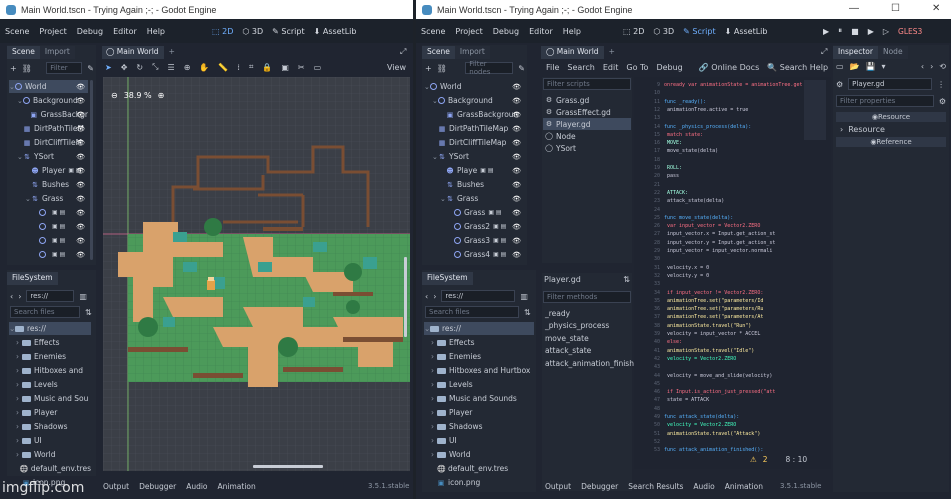 The width and height of the screenshot is (951, 499). What do you see at coordinates (942, 66) in the screenshot?
I see `history-icon: ⟲` at bounding box center [942, 66].